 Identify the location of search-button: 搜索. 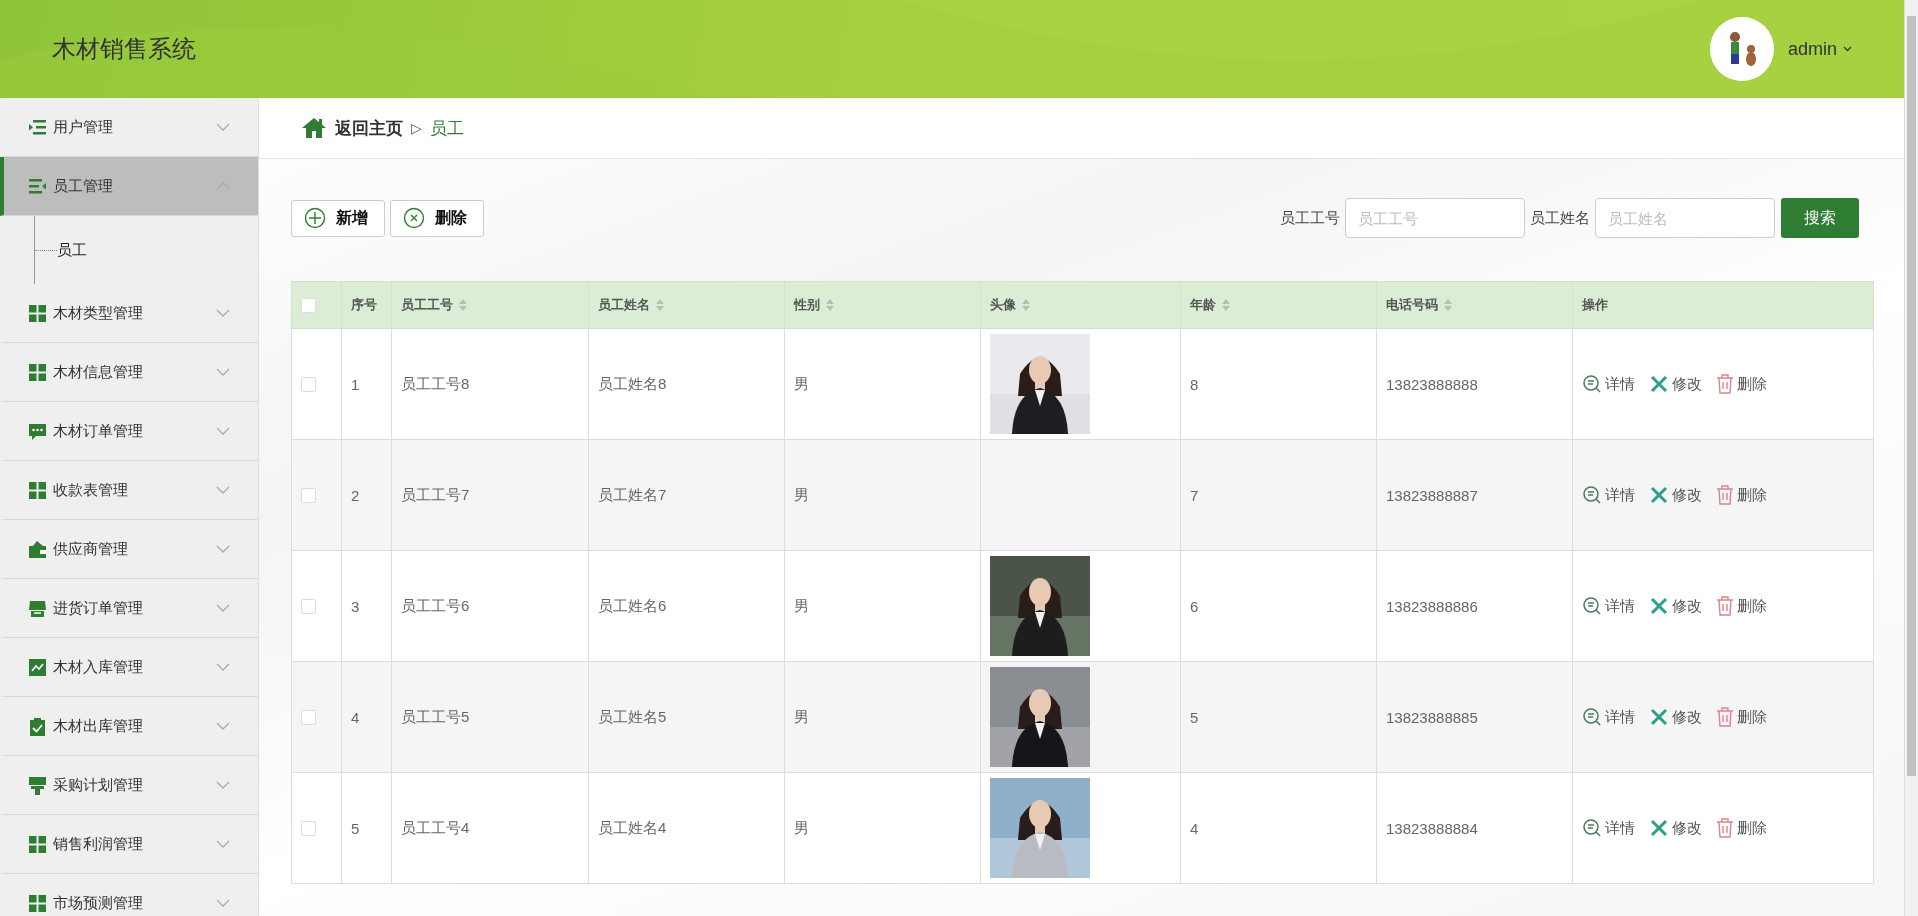
(1820, 218).